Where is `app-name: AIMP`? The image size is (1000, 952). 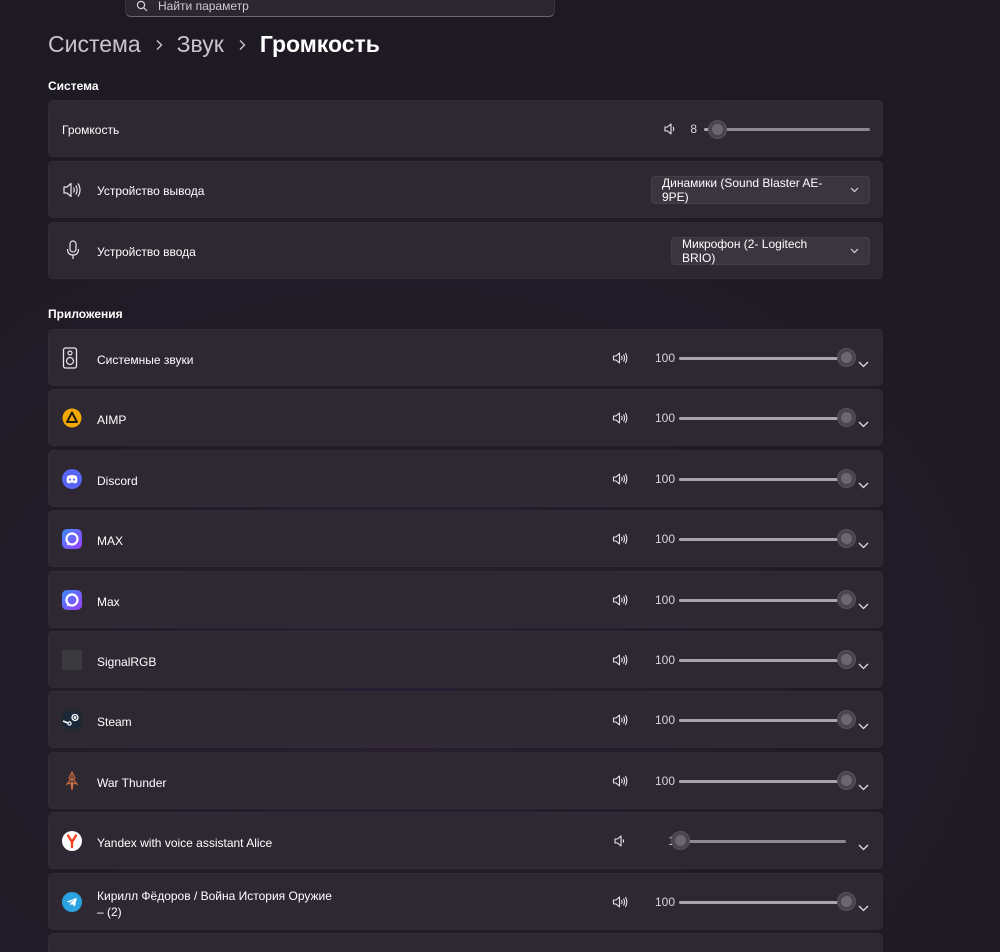
app-name: AIMP is located at coordinates (112, 420).